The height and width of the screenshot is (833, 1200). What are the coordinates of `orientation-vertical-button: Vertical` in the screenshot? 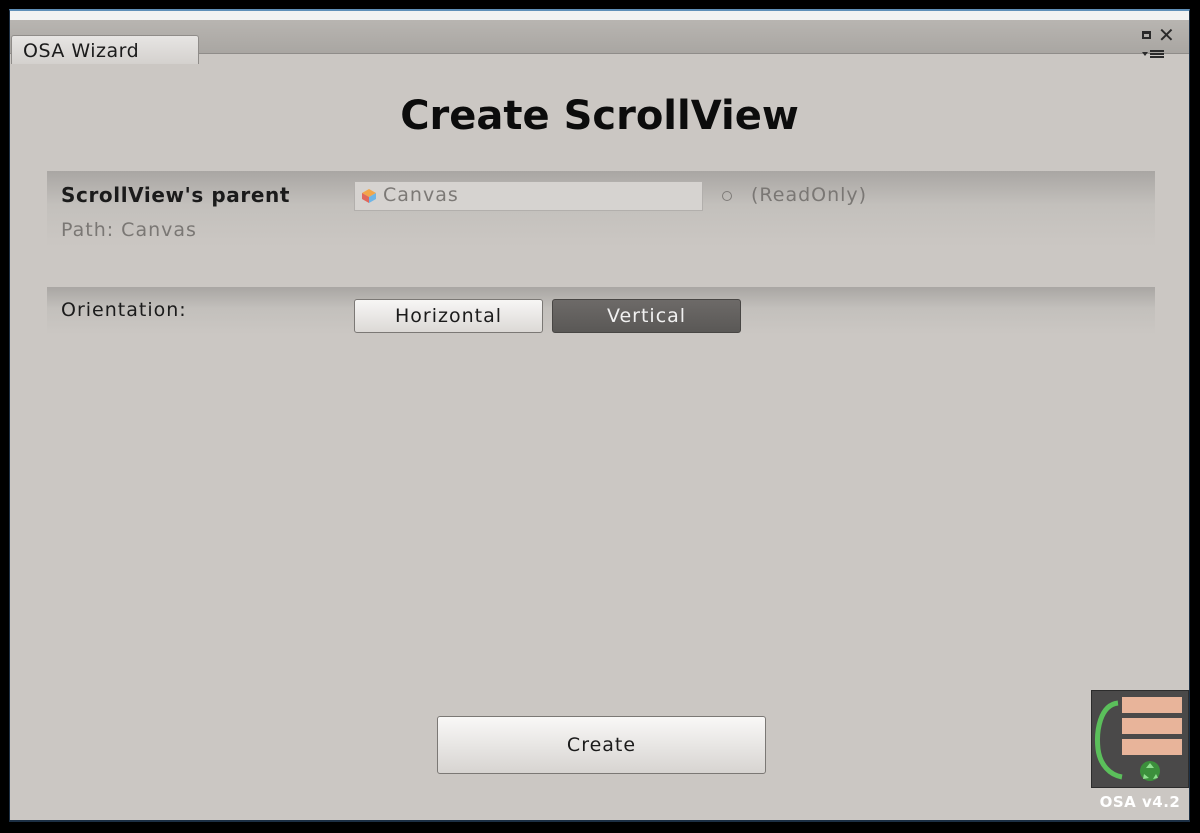 It's located at (646, 316).